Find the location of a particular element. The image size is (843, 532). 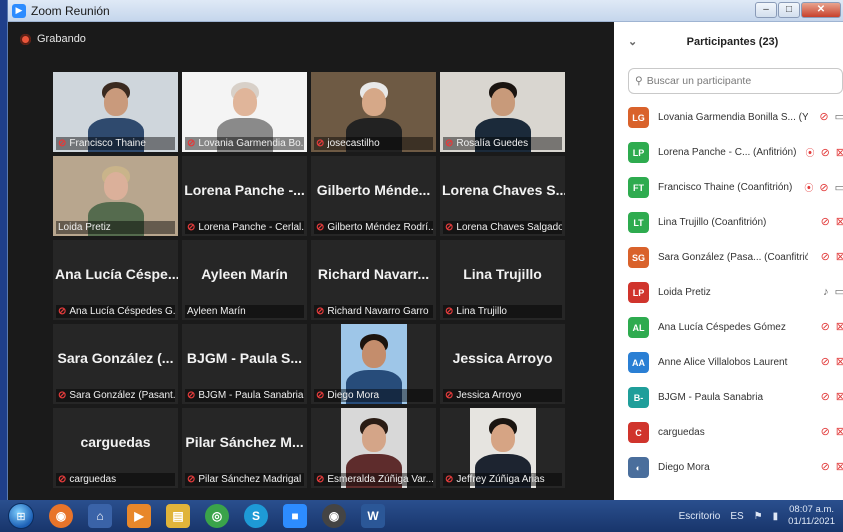

clock: 08:07 a.m. 01/11/2021 is located at coordinates (811, 516).